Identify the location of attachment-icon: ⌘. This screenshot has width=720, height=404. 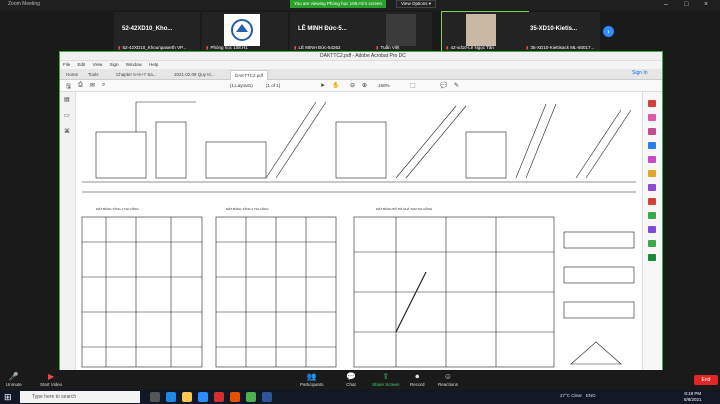
(67, 131).